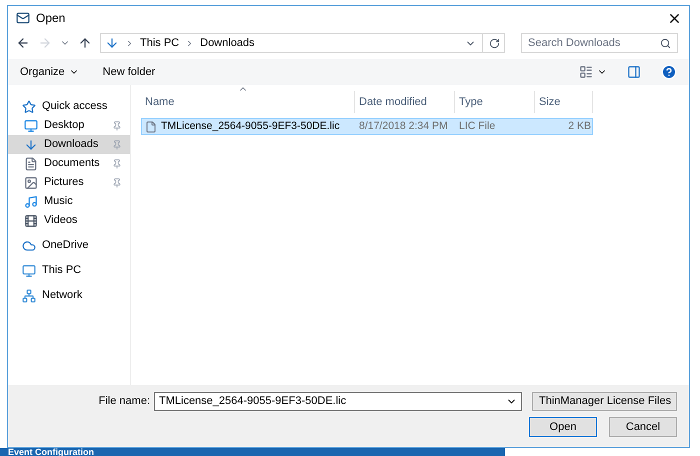 The height and width of the screenshot is (456, 700). What do you see at coordinates (31, 221) in the screenshot?
I see `film-icon` at bounding box center [31, 221].